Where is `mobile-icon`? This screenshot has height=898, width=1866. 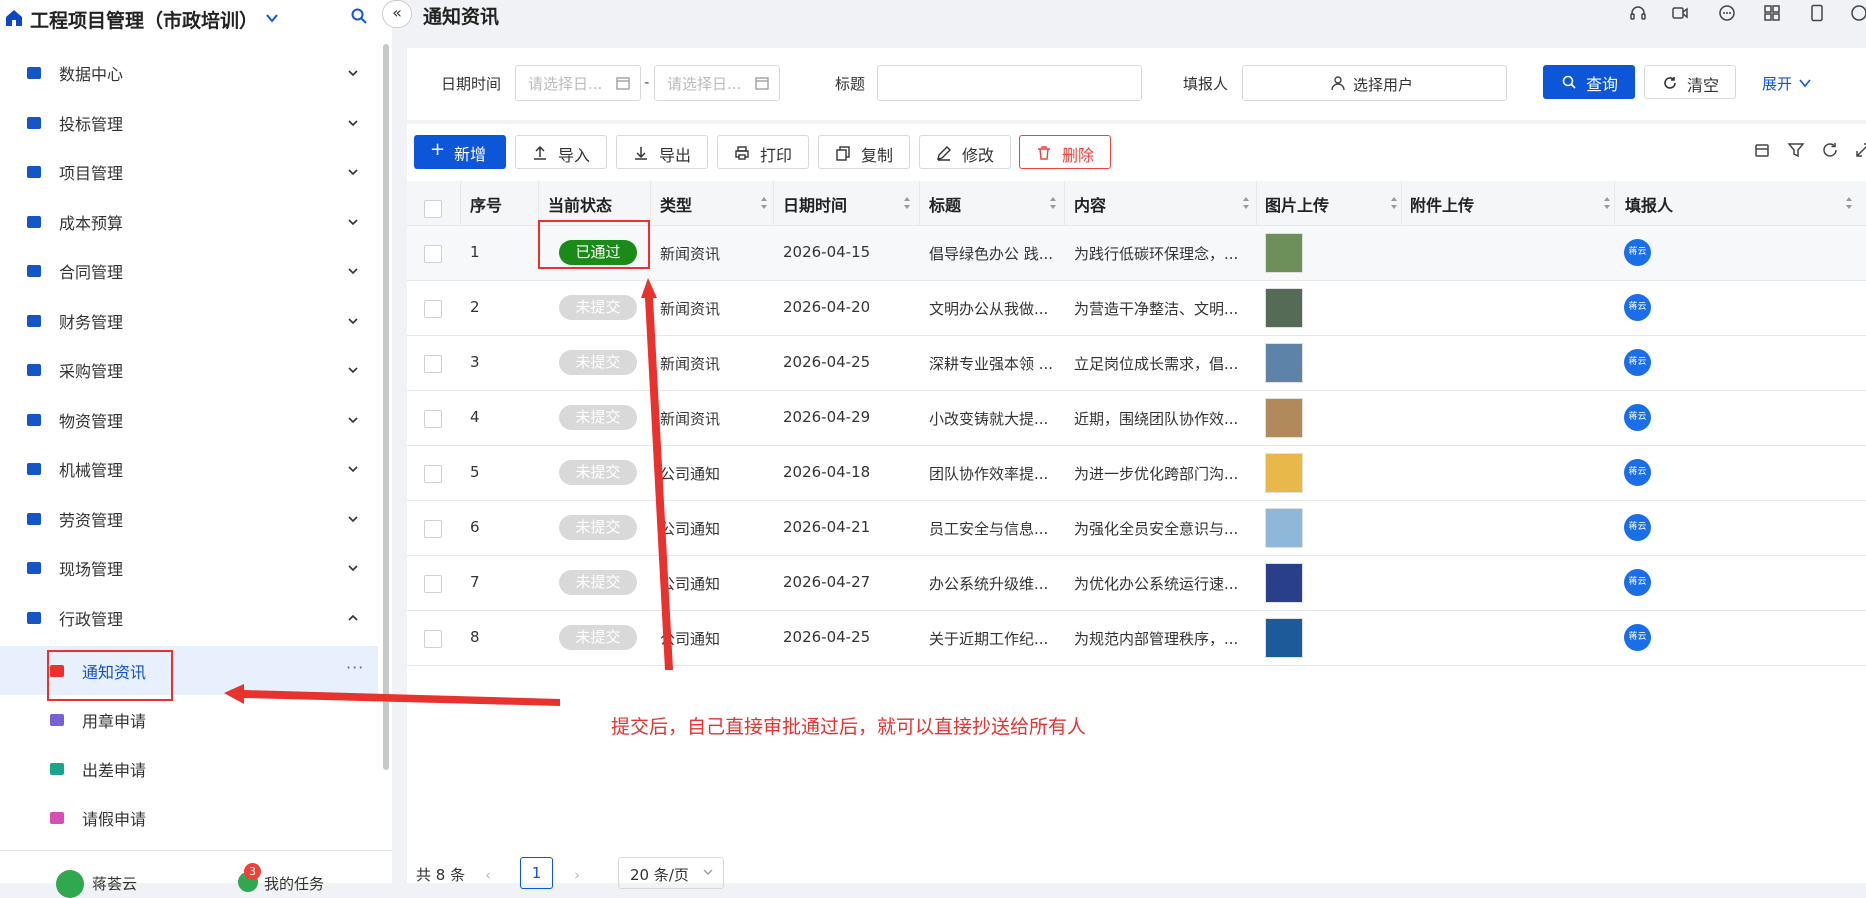
mobile-icon is located at coordinates (1817, 13).